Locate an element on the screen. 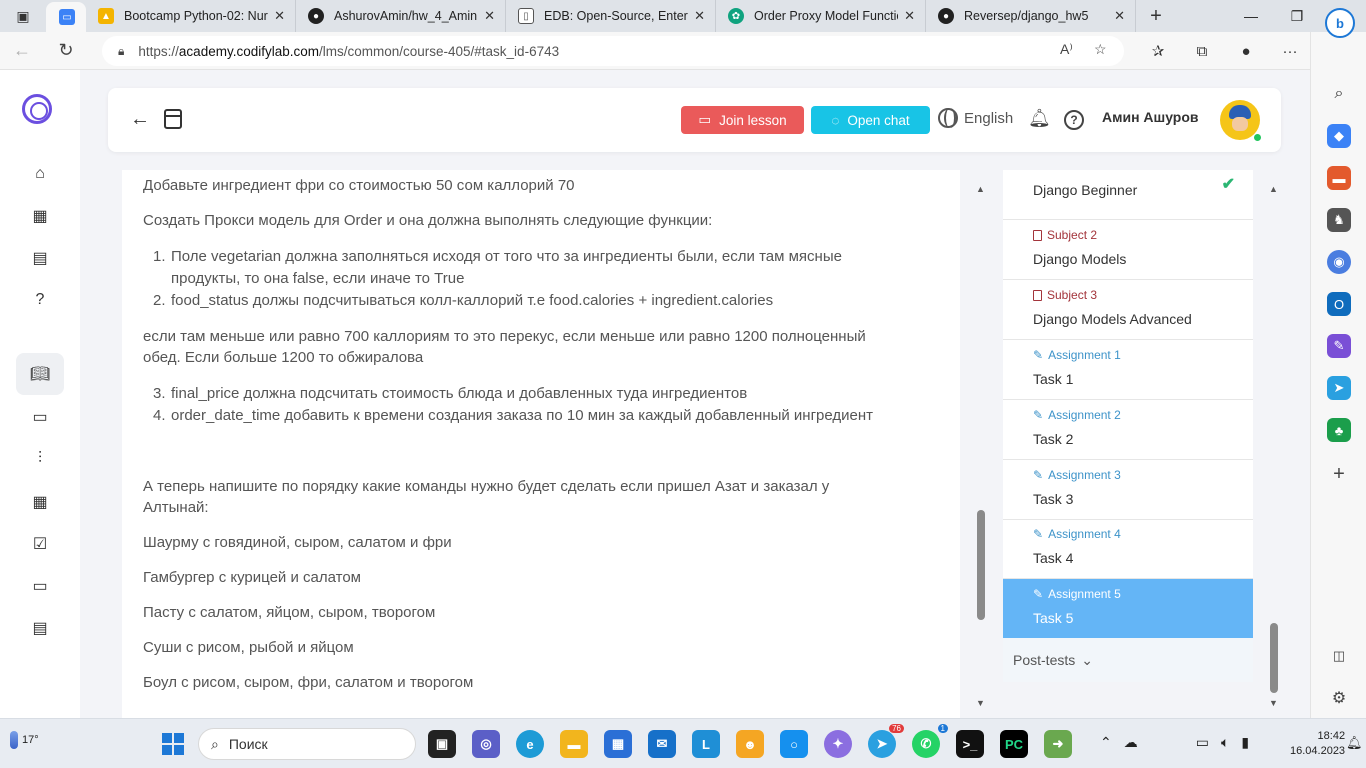 This screenshot has height=768, width=1366. pumpkin-app-icon: ☻ is located at coordinates (750, 744).